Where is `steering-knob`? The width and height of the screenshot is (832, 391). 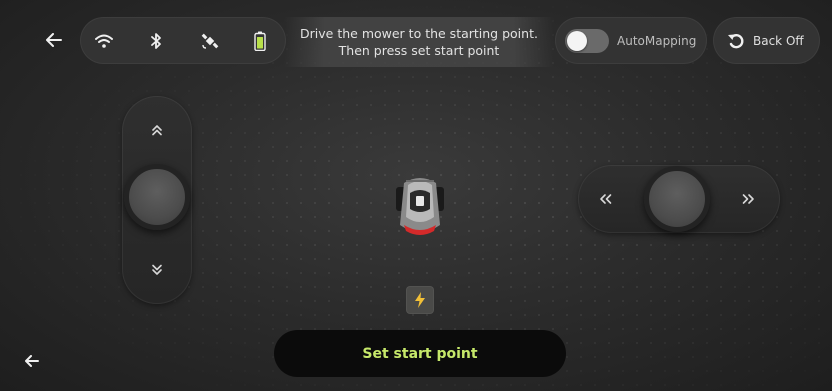
steering-knob is located at coordinates (677, 199).